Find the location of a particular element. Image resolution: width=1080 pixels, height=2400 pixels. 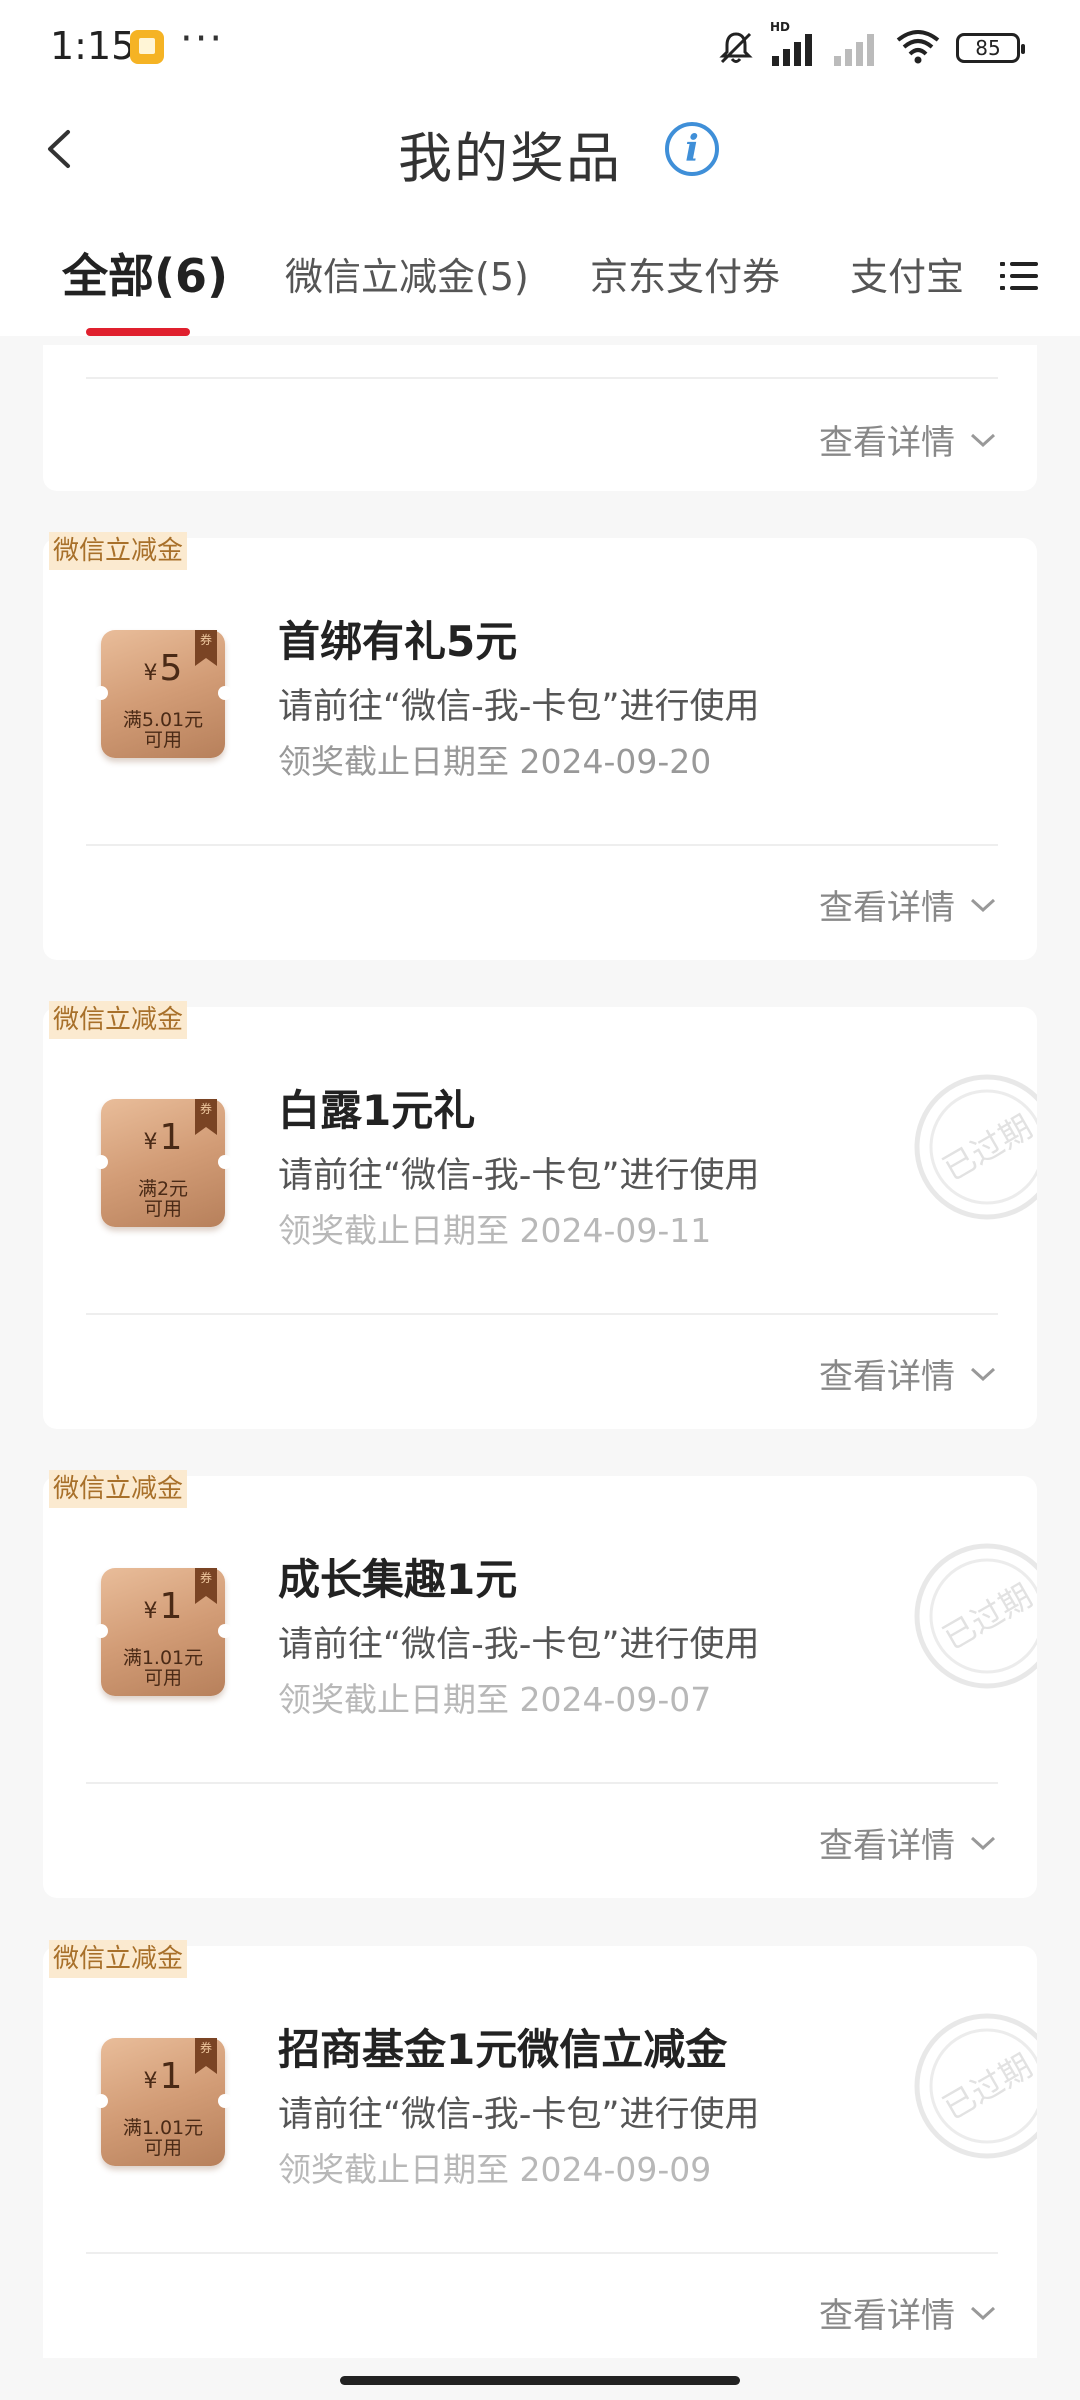

coupon-condition: 满5.01元 可用 is located at coordinates (163, 730).